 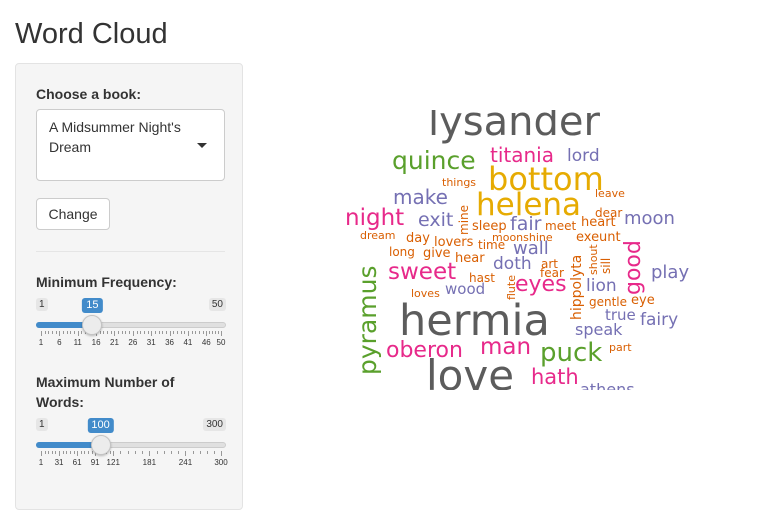 I want to click on cloud-word: pyramus, so click(x=367, y=320).